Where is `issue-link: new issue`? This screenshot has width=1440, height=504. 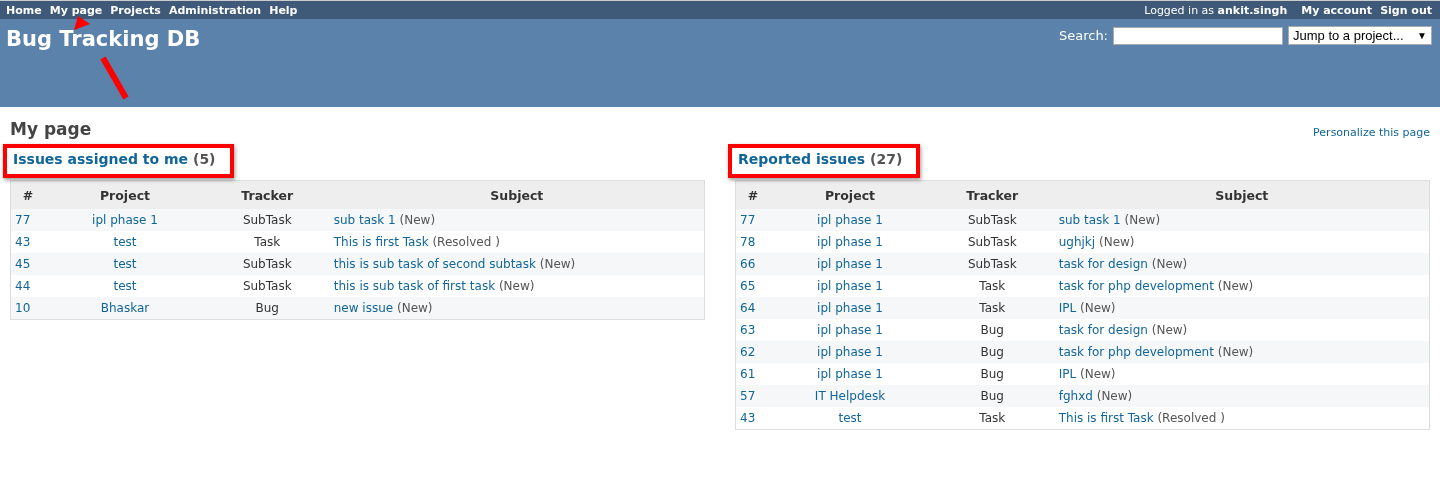
issue-link: new issue is located at coordinates (363, 308).